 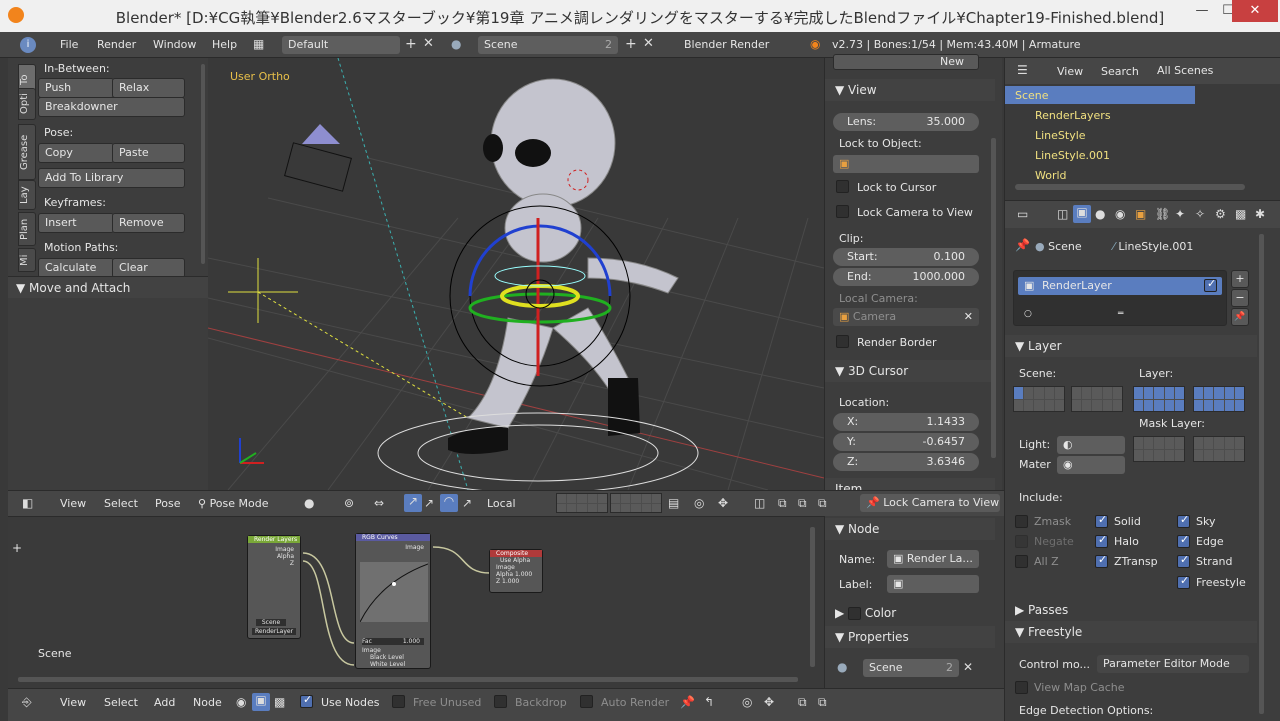 I want to click on scene-tab-icon: ●, so click(x=1100, y=214).